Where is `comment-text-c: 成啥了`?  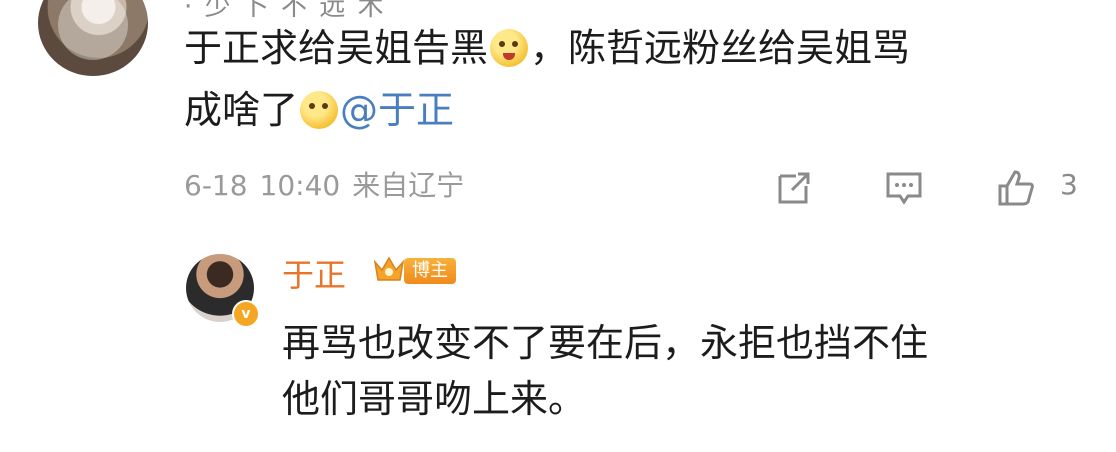 comment-text-c: 成啥了 is located at coordinates (241, 110).